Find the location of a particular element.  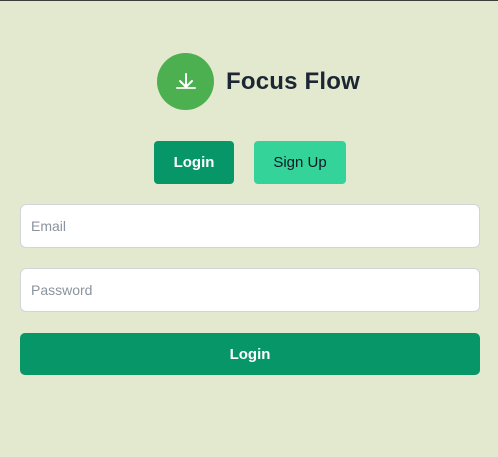

tab-login: Login is located at coordinates (194, 162).